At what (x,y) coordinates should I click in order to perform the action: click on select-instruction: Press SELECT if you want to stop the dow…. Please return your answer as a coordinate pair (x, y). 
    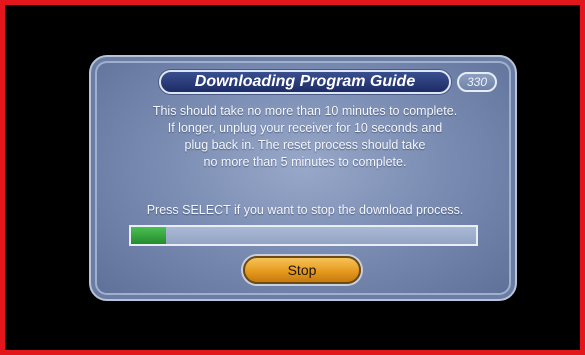
    Looking at the image, I should click on (305, 210).